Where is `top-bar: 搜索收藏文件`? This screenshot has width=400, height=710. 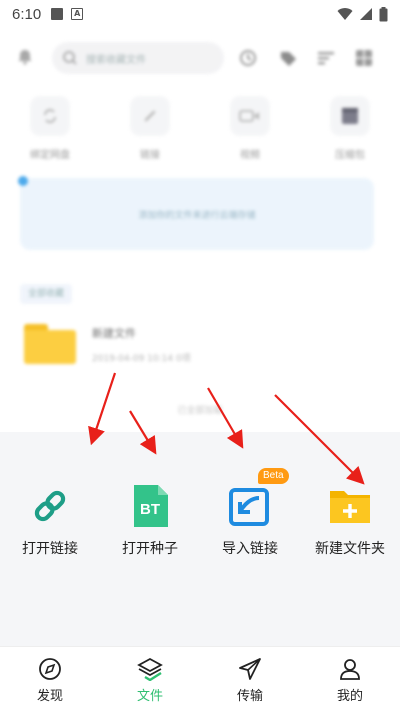 top-bar: 搜索收藏文件 is located at coordinates (200, 58).